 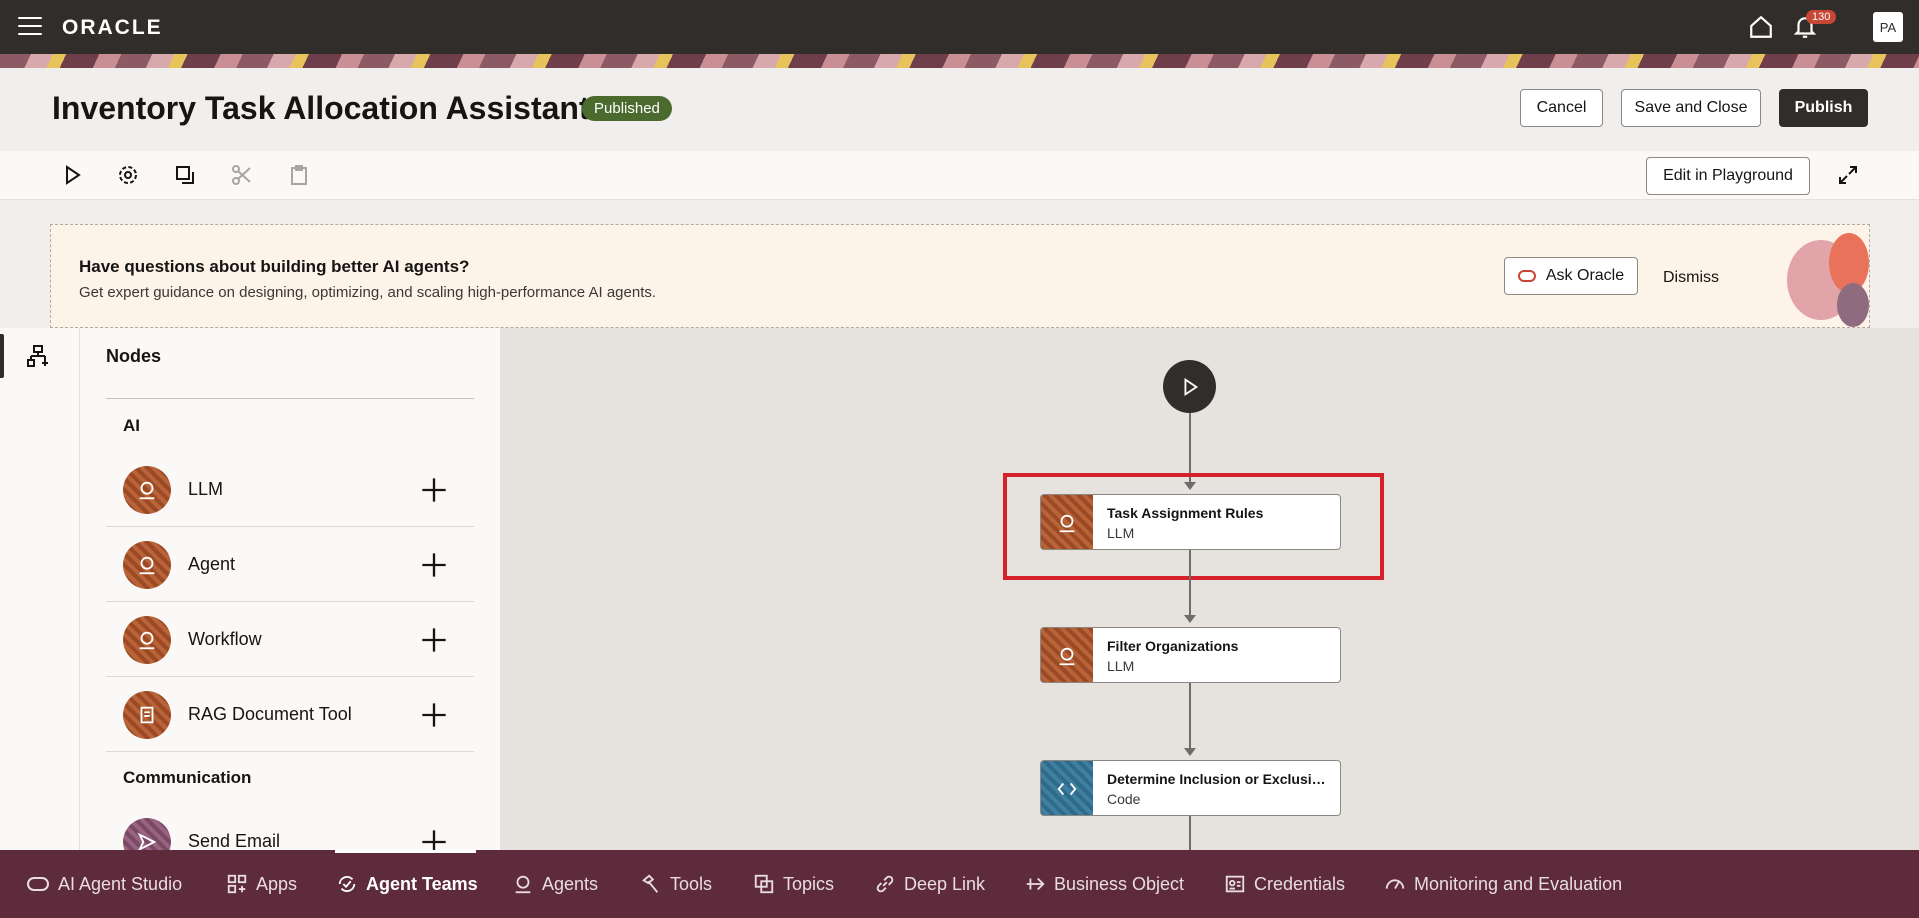 I want to click on nav-agents: Agents, so click(x=555, y=884).